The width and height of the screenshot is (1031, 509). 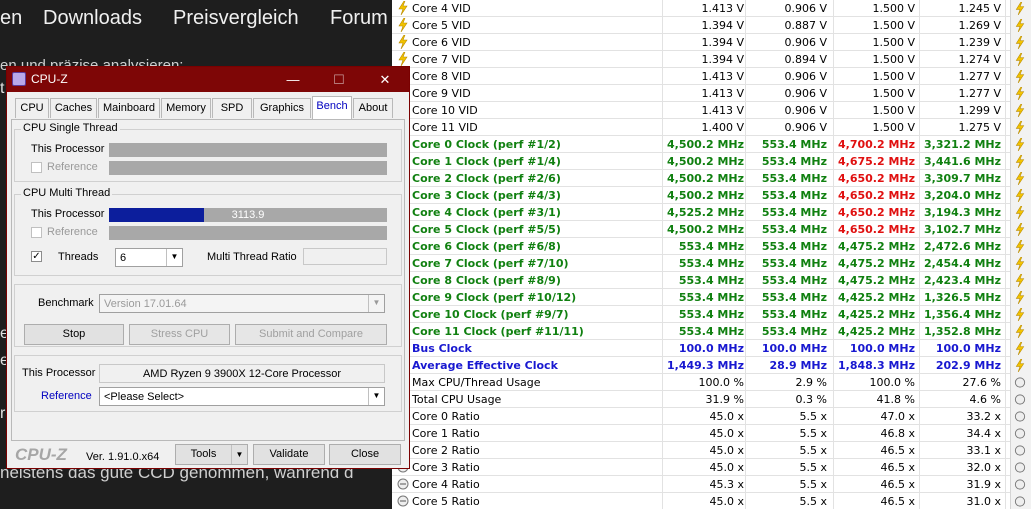 What do you see at coordinates (242, 396) in the screenshot?
I see `reference-select: <Please Select> ▼` at bounding box center [242, 396].